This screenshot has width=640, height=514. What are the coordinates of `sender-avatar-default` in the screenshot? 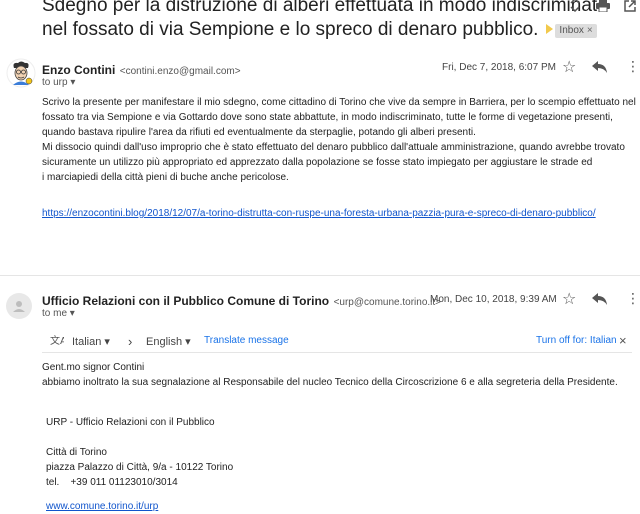 It's located at (19, 308).